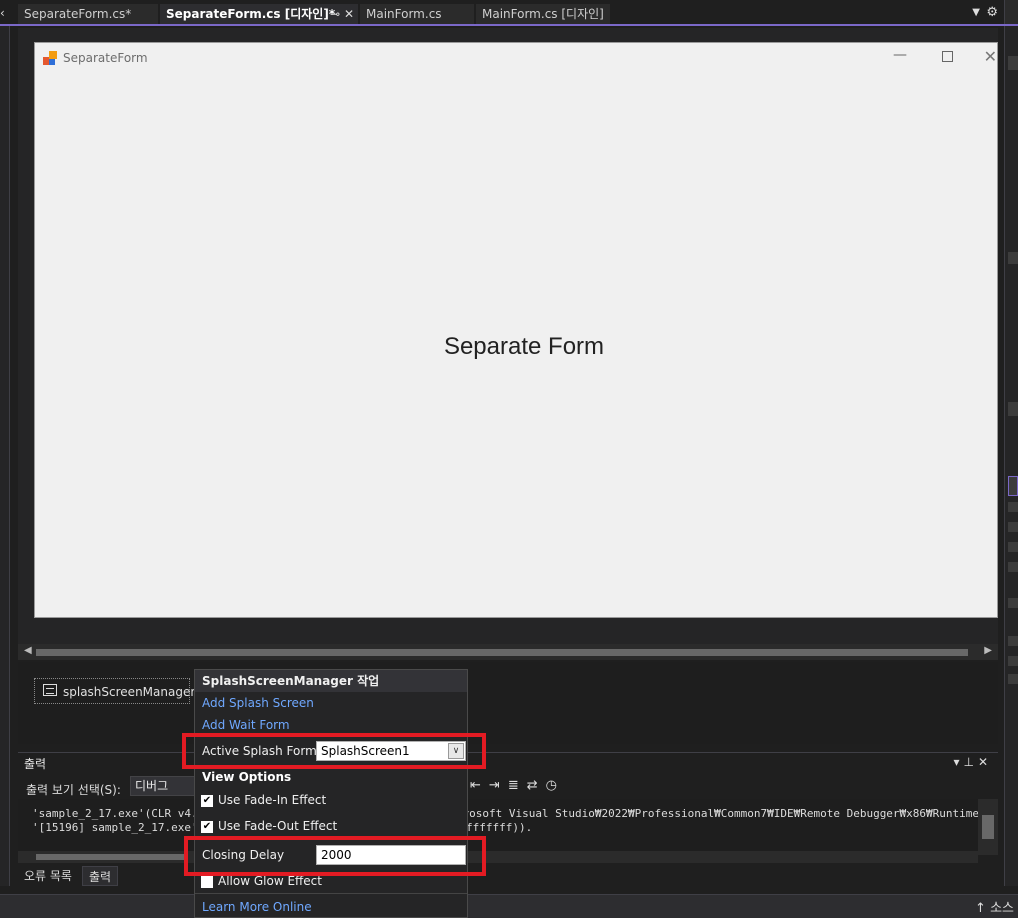  I want to click on component-tray: splashScreenManager1 ◀, so click(508, 703).